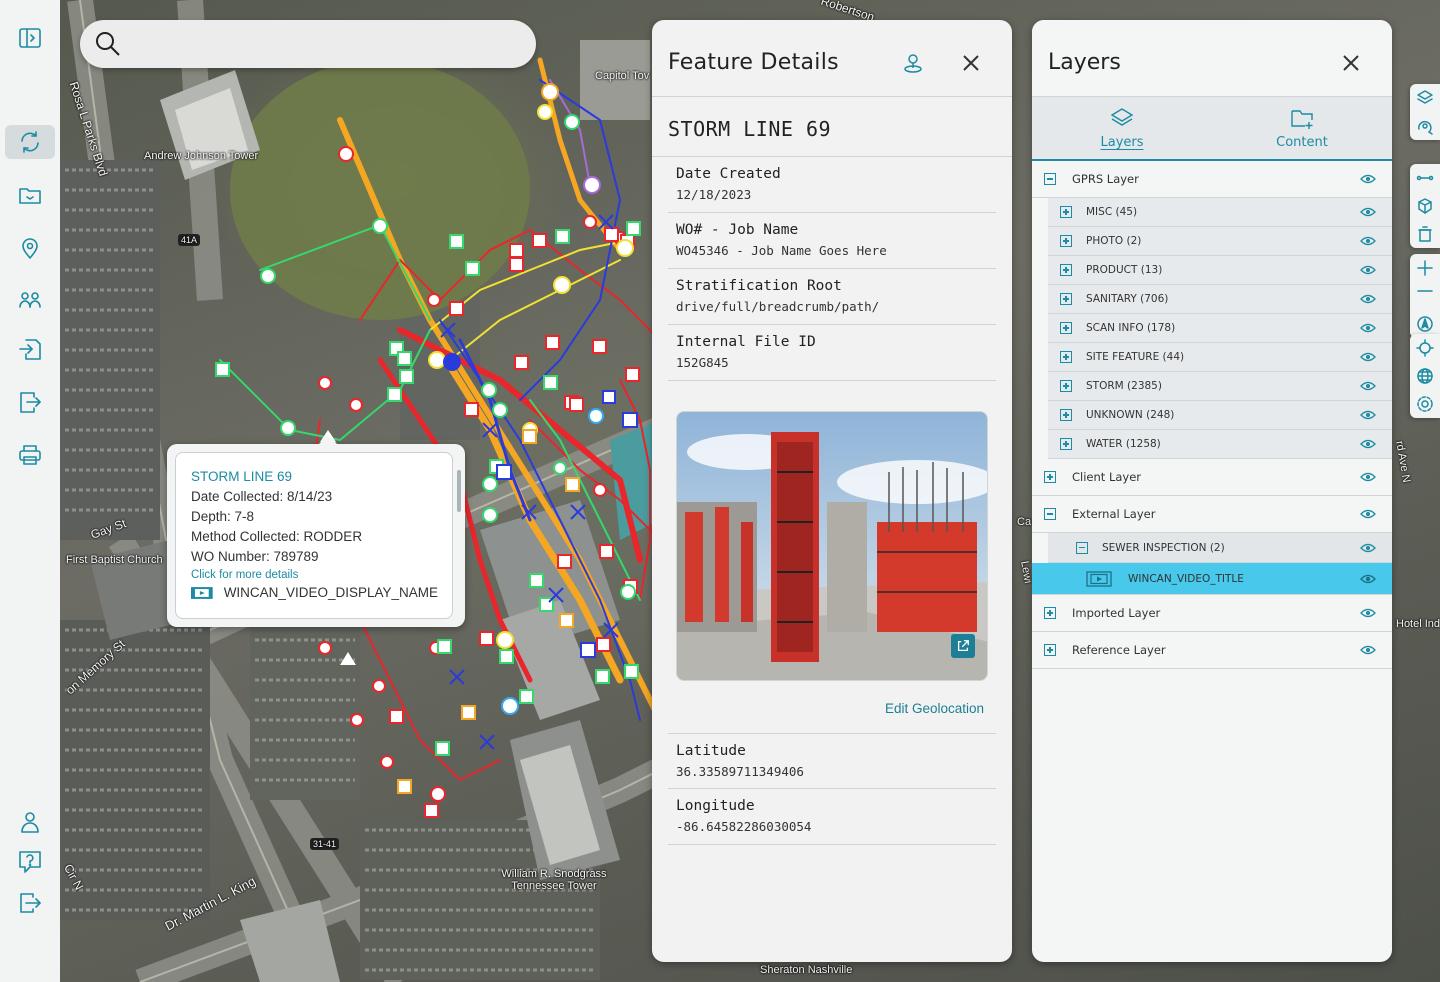 The height and width of the screenshot is (982, 1440). I want to click on layer-site-feature: SITE FEATURE (44), so click(1220, 357).